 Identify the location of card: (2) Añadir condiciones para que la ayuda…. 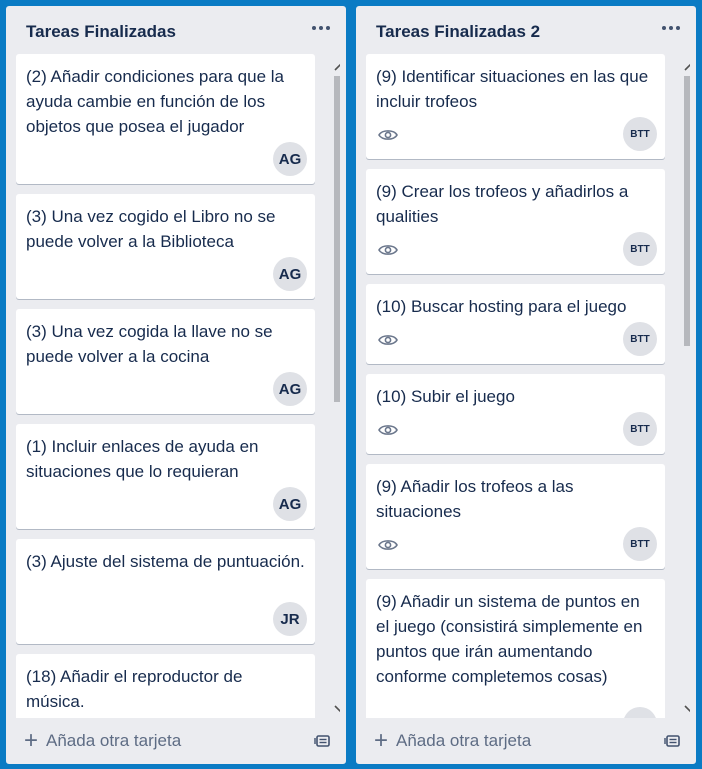
(165, 119).